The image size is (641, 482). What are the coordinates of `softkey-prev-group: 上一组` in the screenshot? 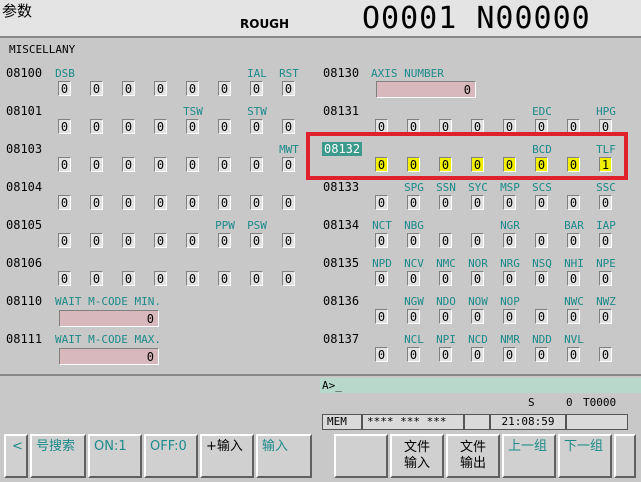 It's located at (529, 456).